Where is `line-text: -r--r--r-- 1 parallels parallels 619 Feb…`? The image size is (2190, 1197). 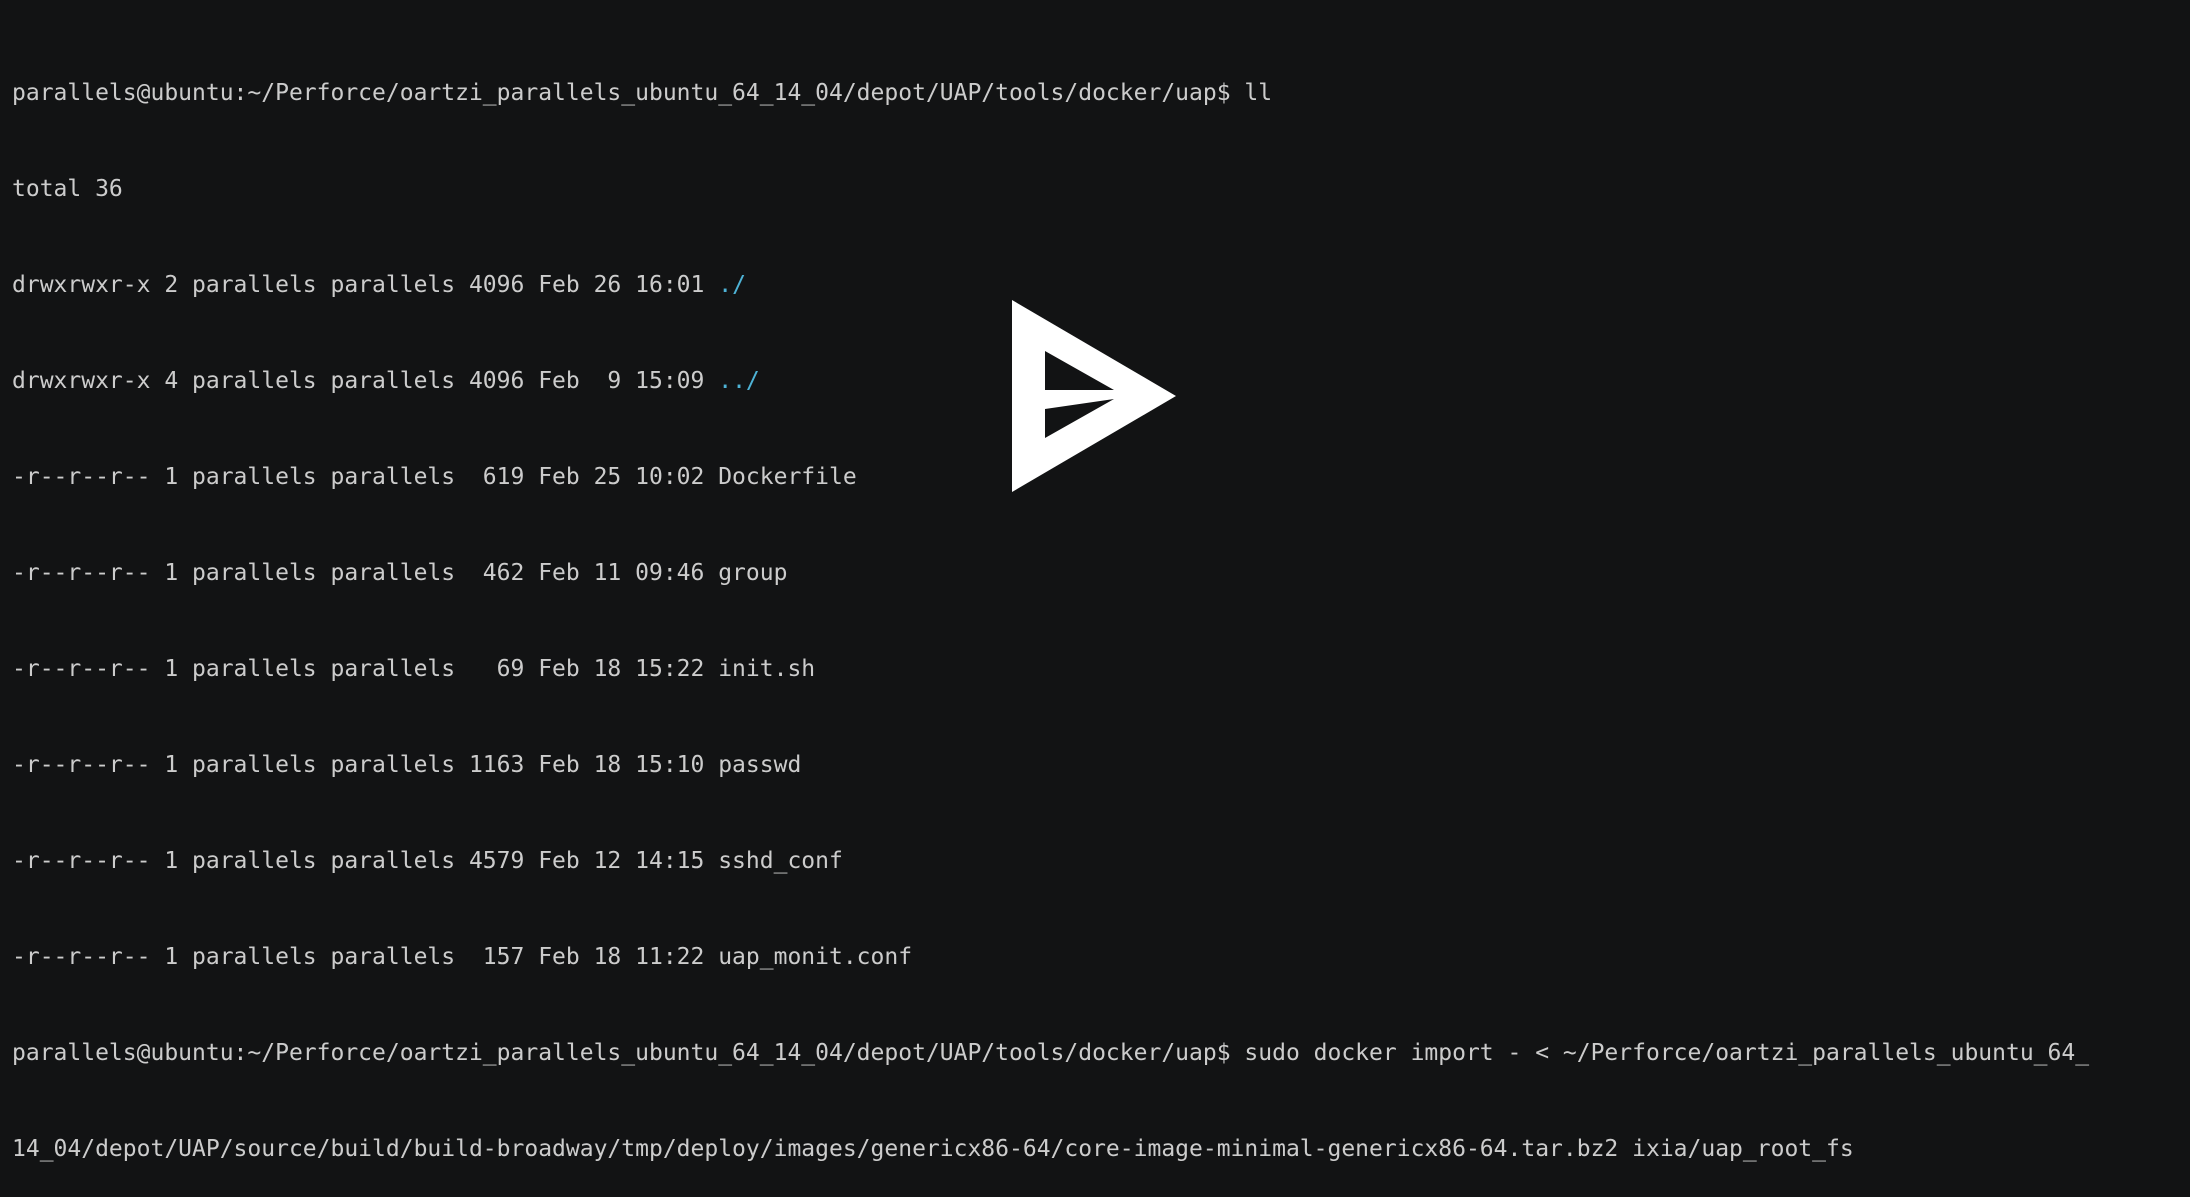 line-text: -r--r--r-- 1 parallels parallels 619 Feb… is located at coordinates (434, 477).